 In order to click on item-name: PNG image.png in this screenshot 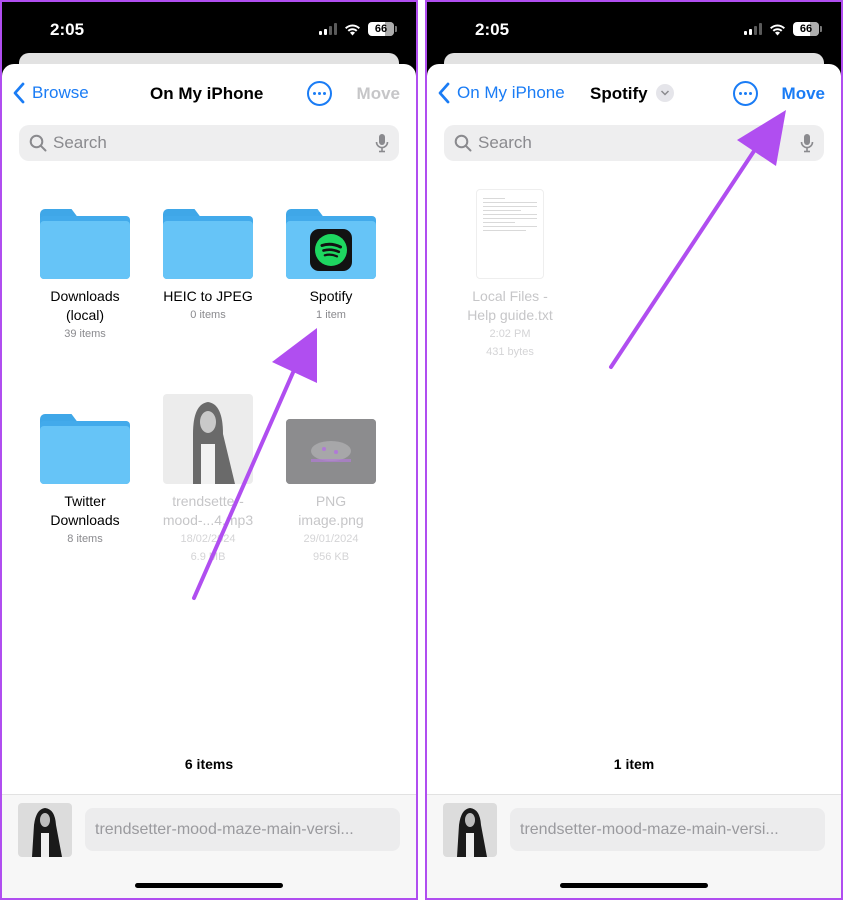, I will do `click(331, 510)`.